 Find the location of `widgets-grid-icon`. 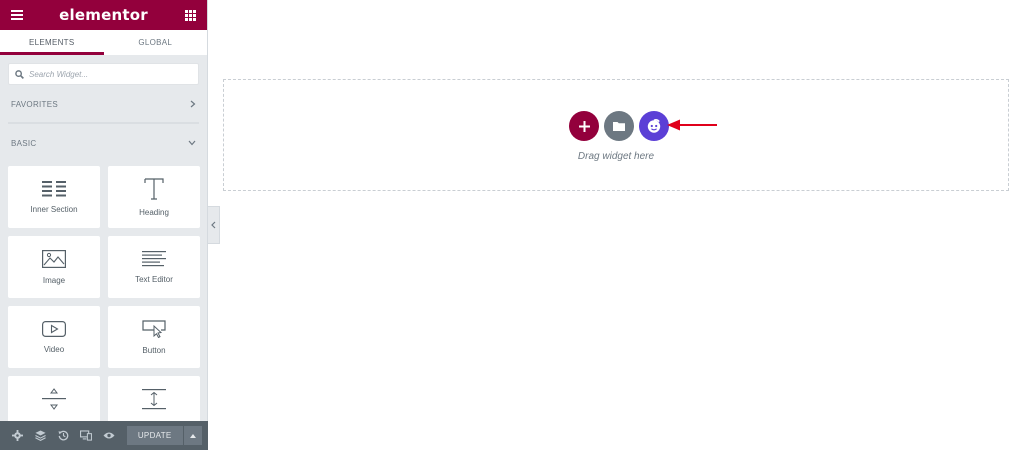

widgets-grid-icon is located at coordinates (190, 15).